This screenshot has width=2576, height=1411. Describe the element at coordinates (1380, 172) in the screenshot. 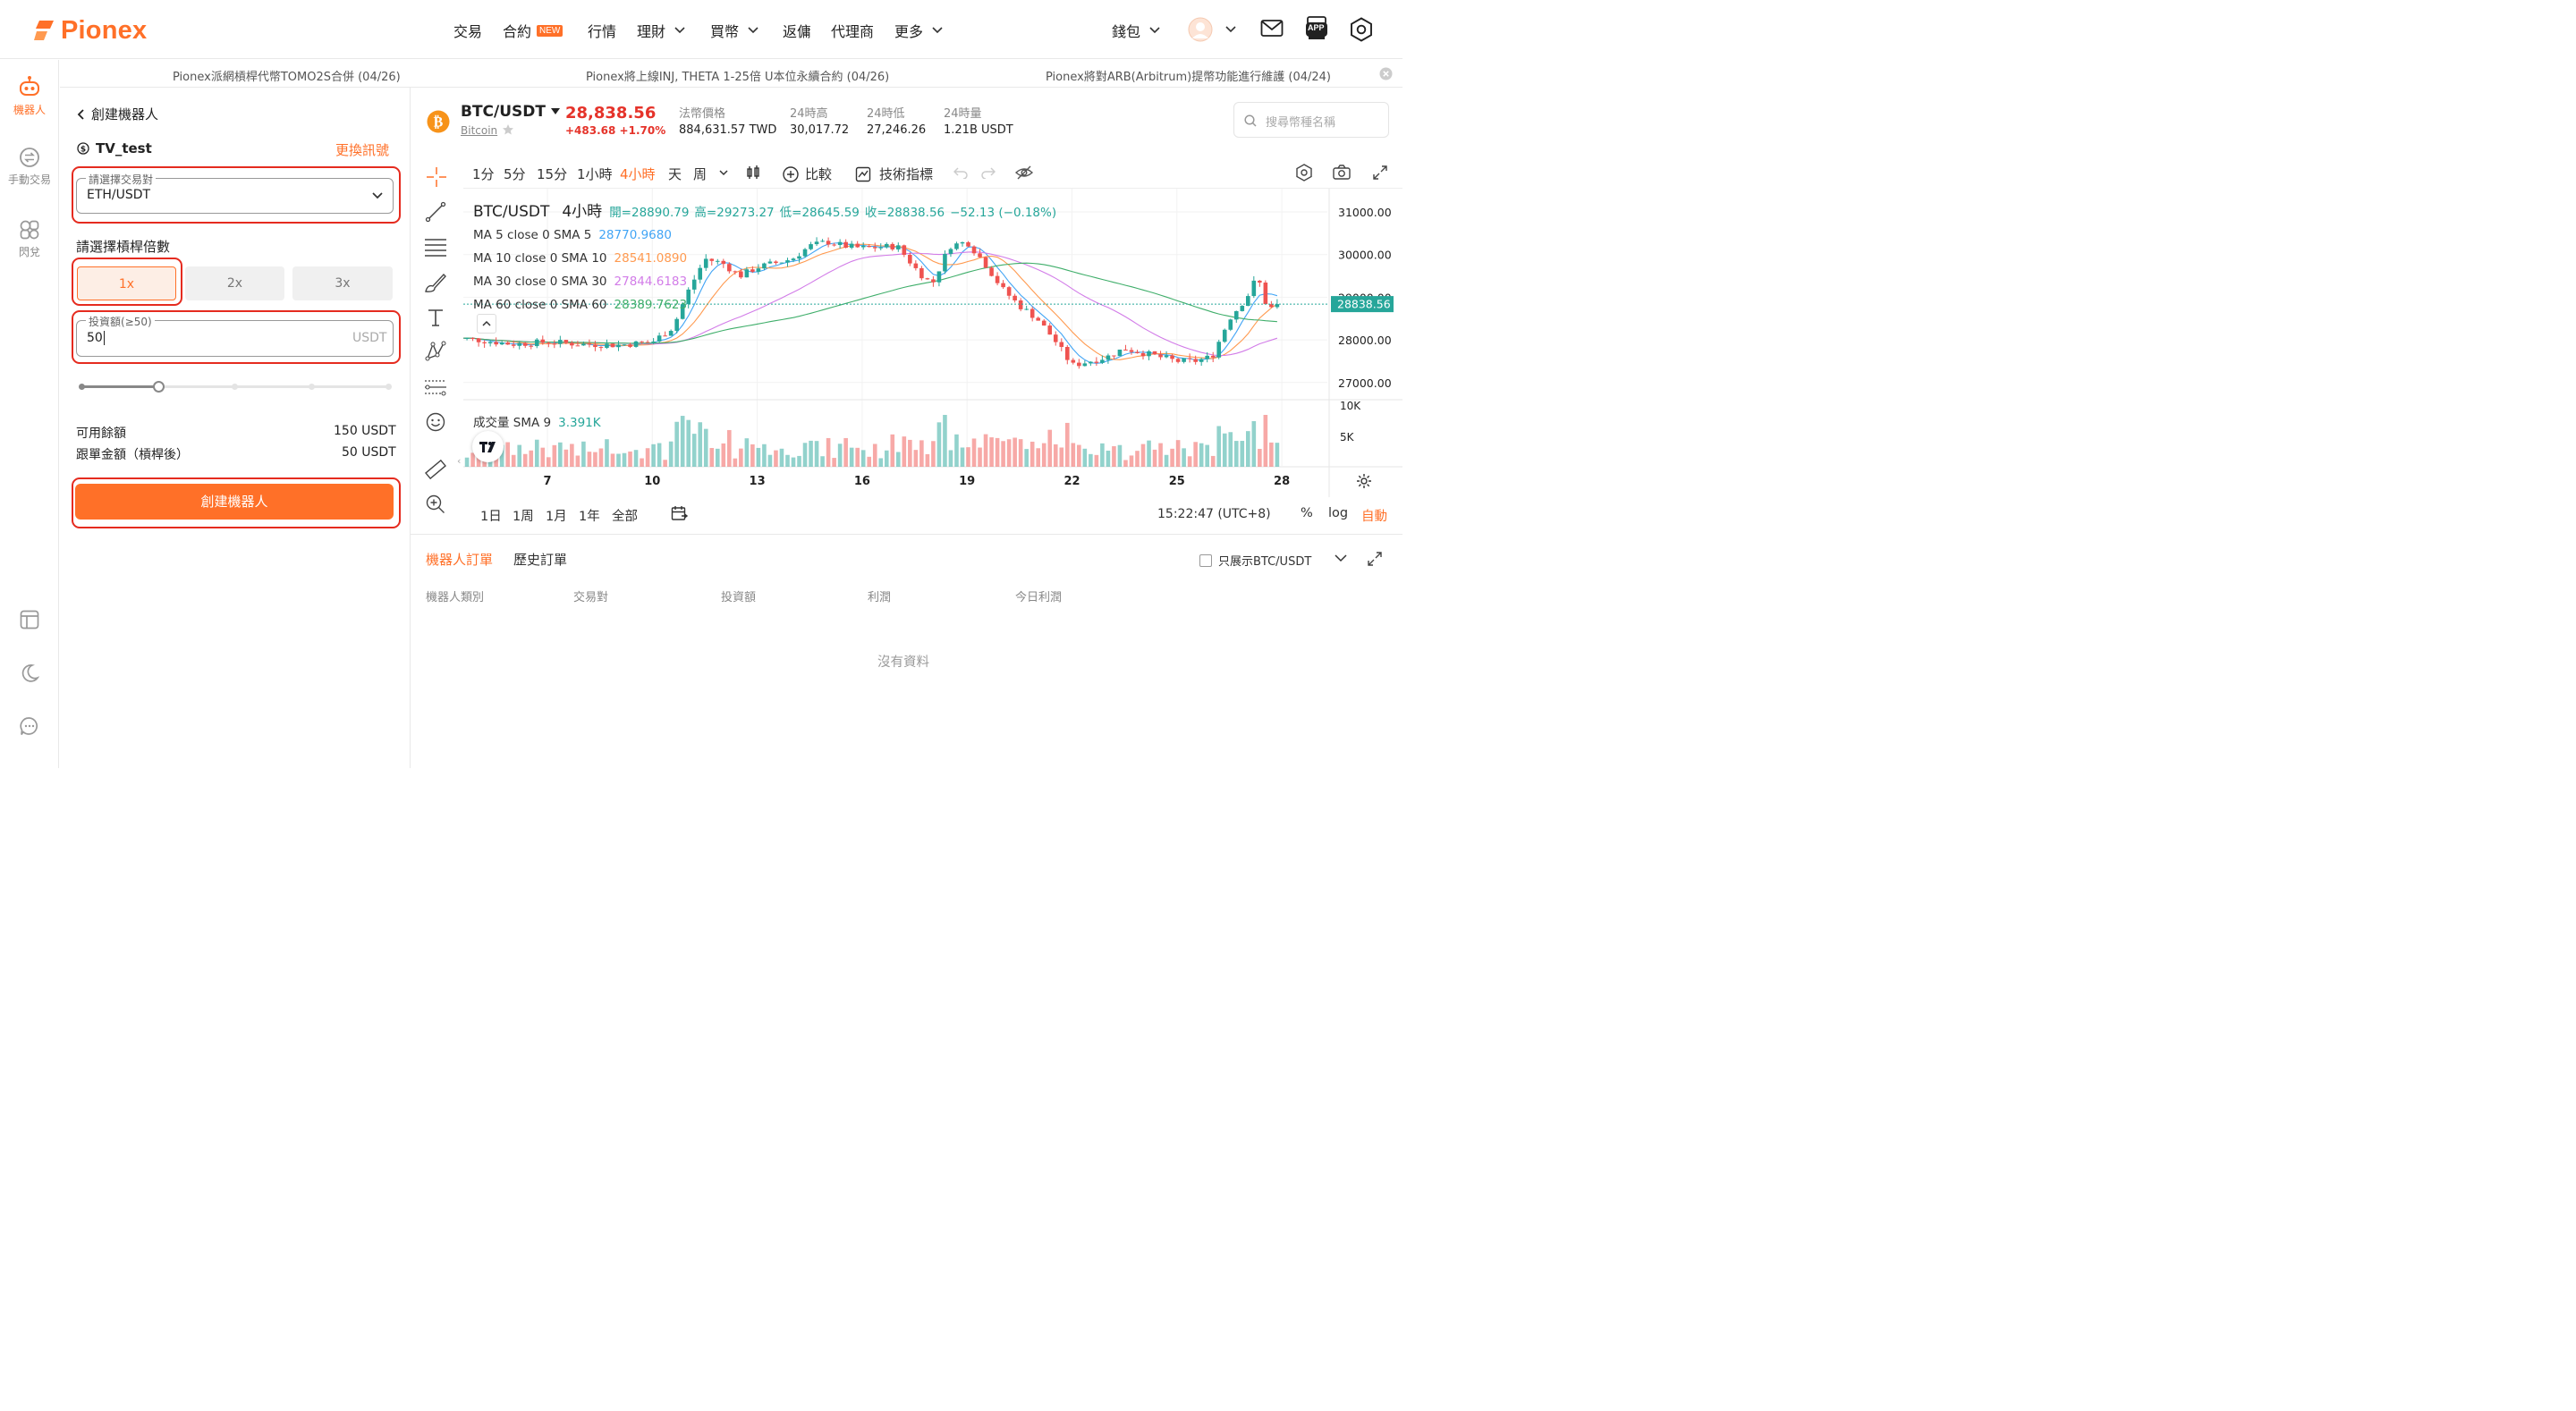

I see `fullscreen-icon` at that location.